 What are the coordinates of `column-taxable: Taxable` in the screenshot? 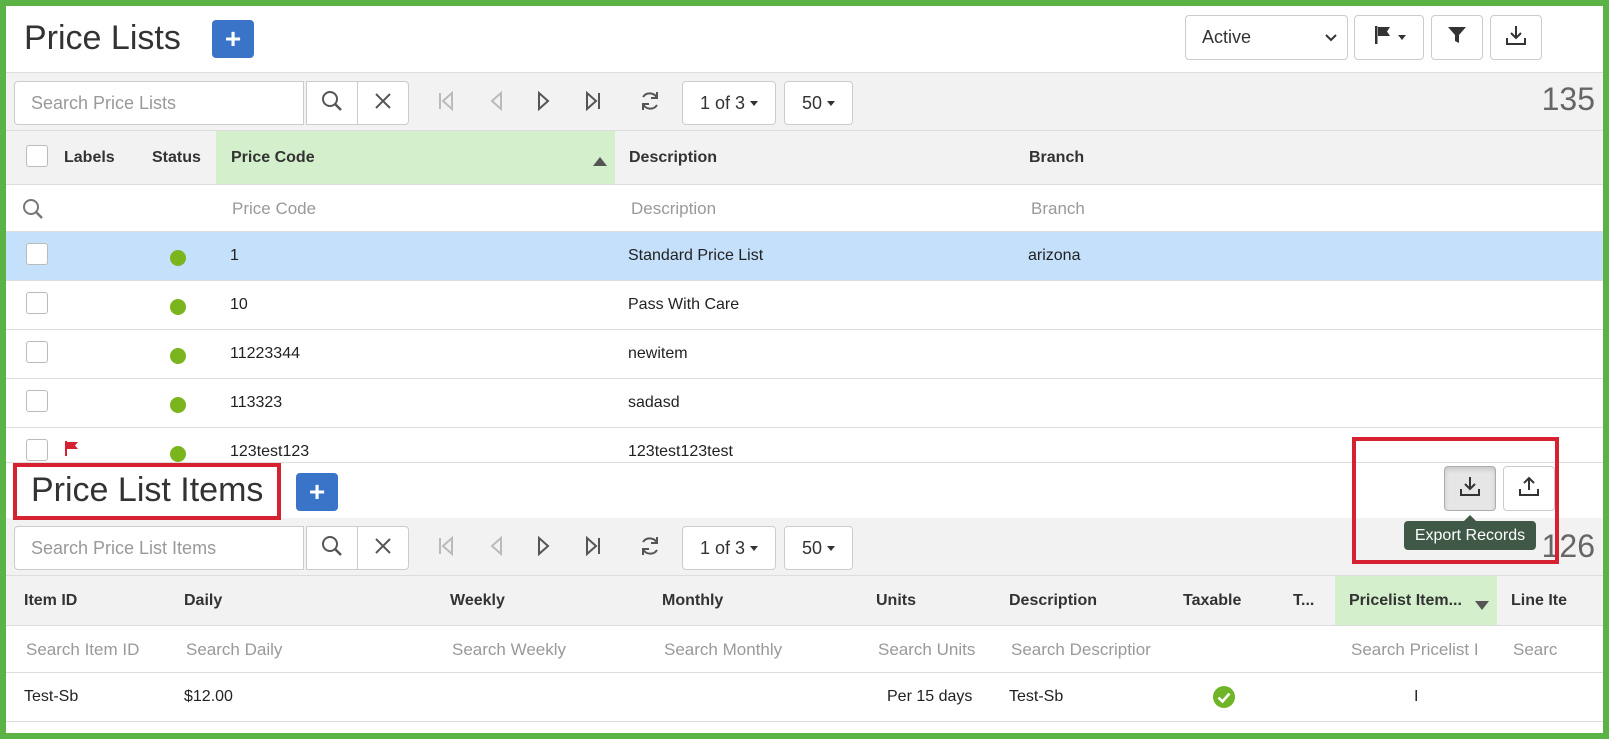 It's located at (1233, 600).